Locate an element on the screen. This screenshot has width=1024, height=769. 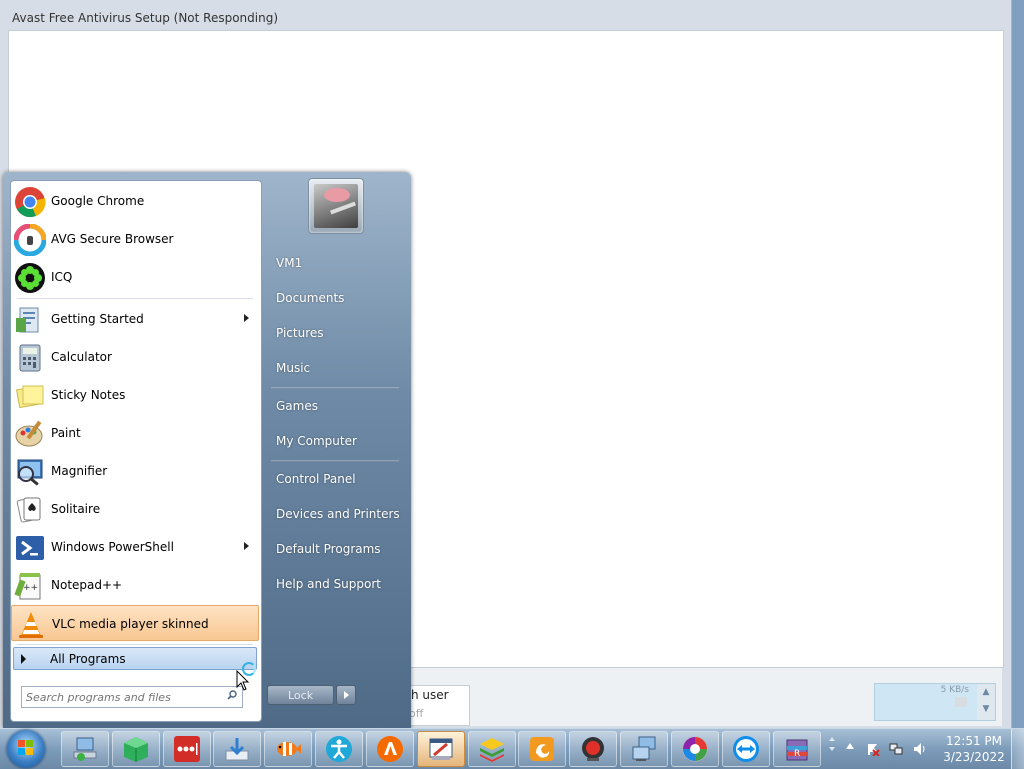
start-item-getting-started: Getting Started is located at coordinates (135, 319).